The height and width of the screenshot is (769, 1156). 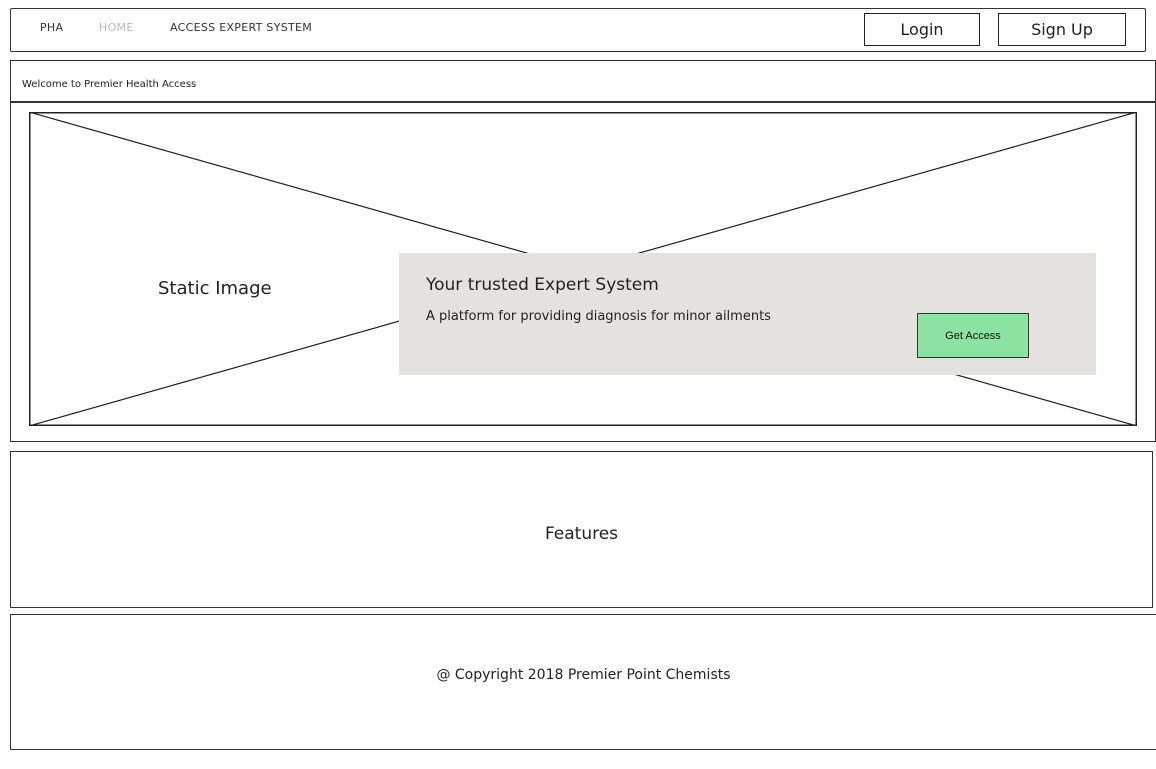 What do you see at coordinates (542, 285) in the screenshot?
I see `hero-title: Your trusted Expert System` at bounding box center [542, 285].